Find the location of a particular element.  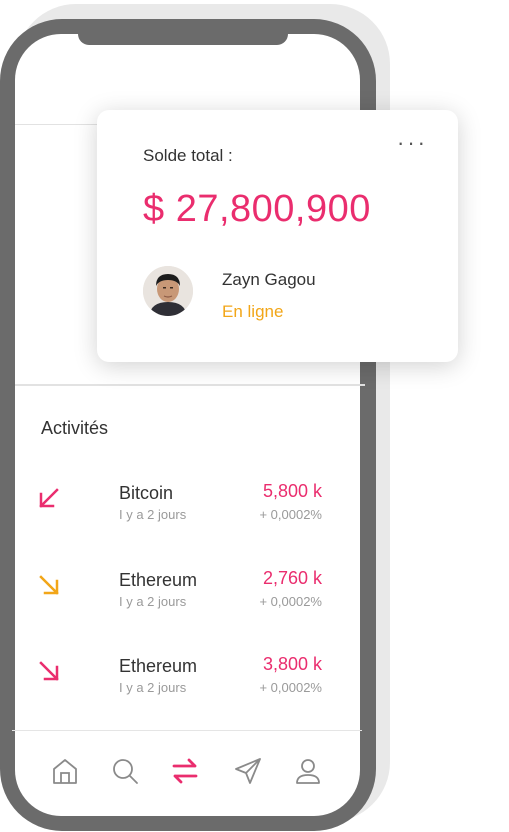

home-icon is located at coordinates (65, 771).